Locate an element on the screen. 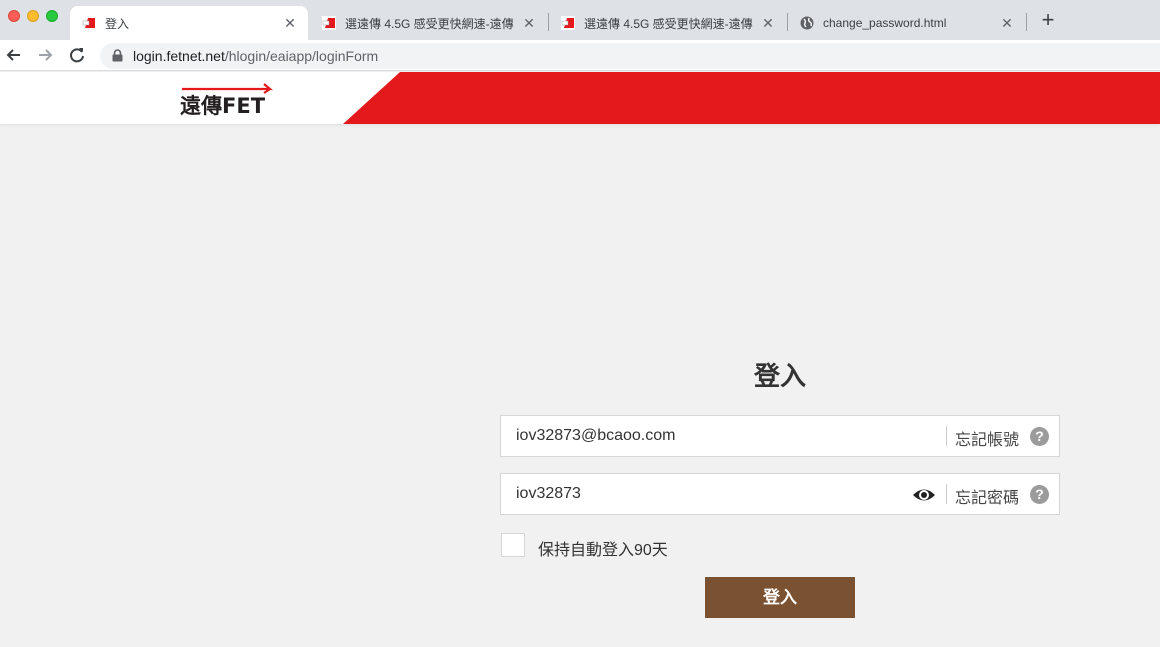 This screenshot has height=647, width=1160. password-input is located at coordinates (706, 494).